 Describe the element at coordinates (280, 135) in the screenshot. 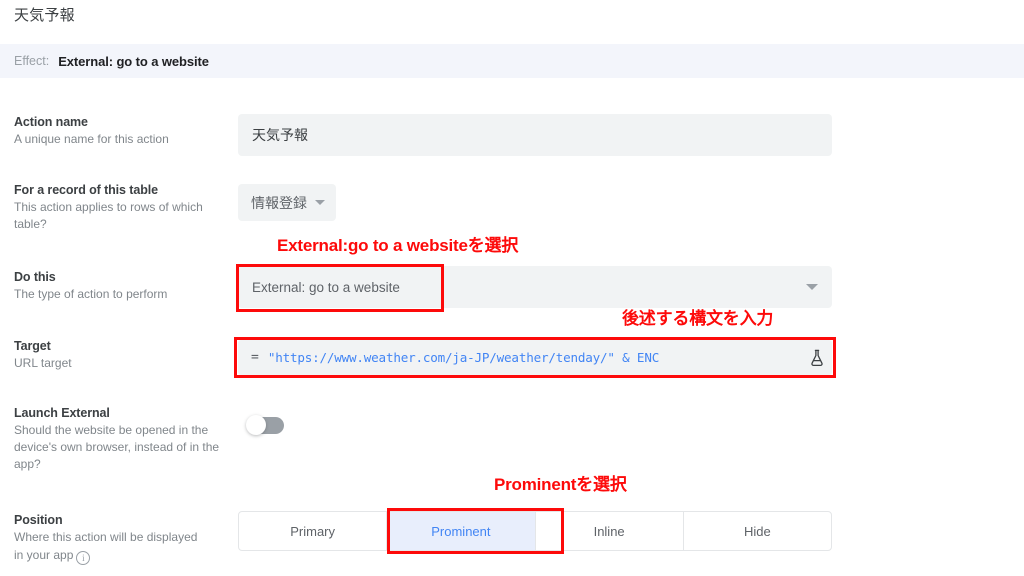

I see `action-name-value: 天気予報` at that location.